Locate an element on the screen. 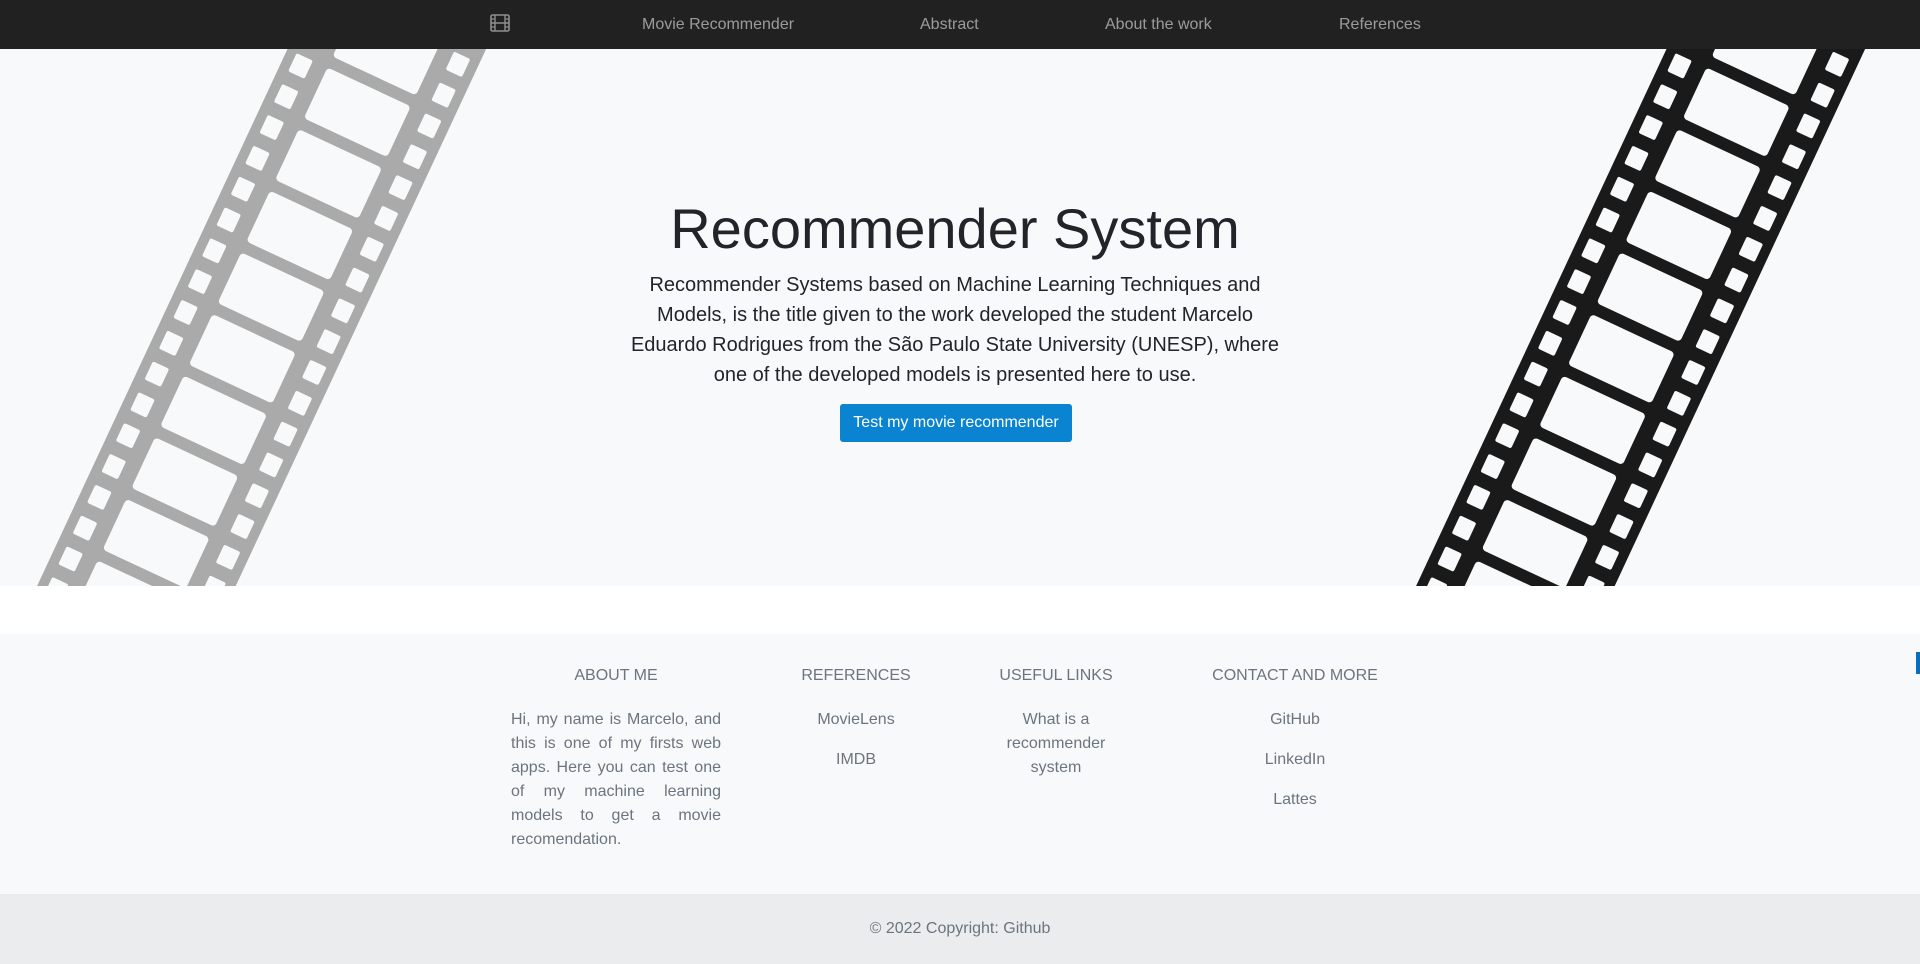 The image size is (1920, 964). link-movielens: MovieLens is located at coordinates (856, 720).